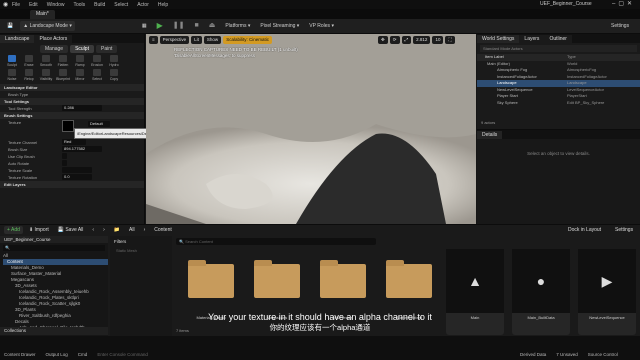 Image resolution: width=640 pixels, height=360 pixels. Describe the element at coordinates (179, 26) in the screenshot. I see `pause-icon: ❚❚` at that location.